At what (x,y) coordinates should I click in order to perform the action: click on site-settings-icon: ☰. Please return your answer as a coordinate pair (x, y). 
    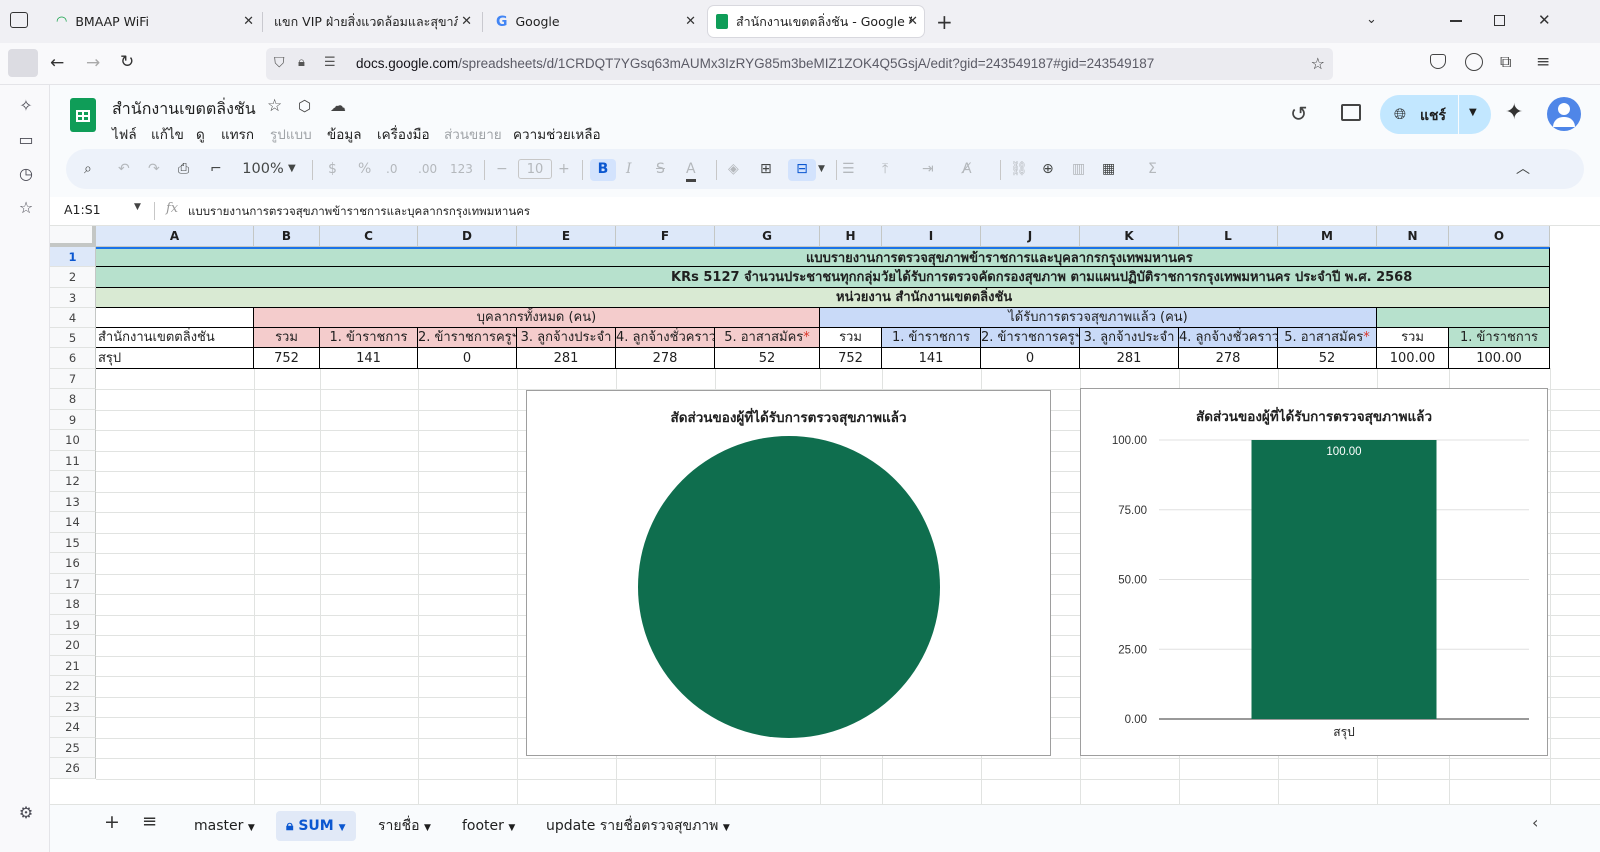
    Looking at the image, I should click on (330, 62).